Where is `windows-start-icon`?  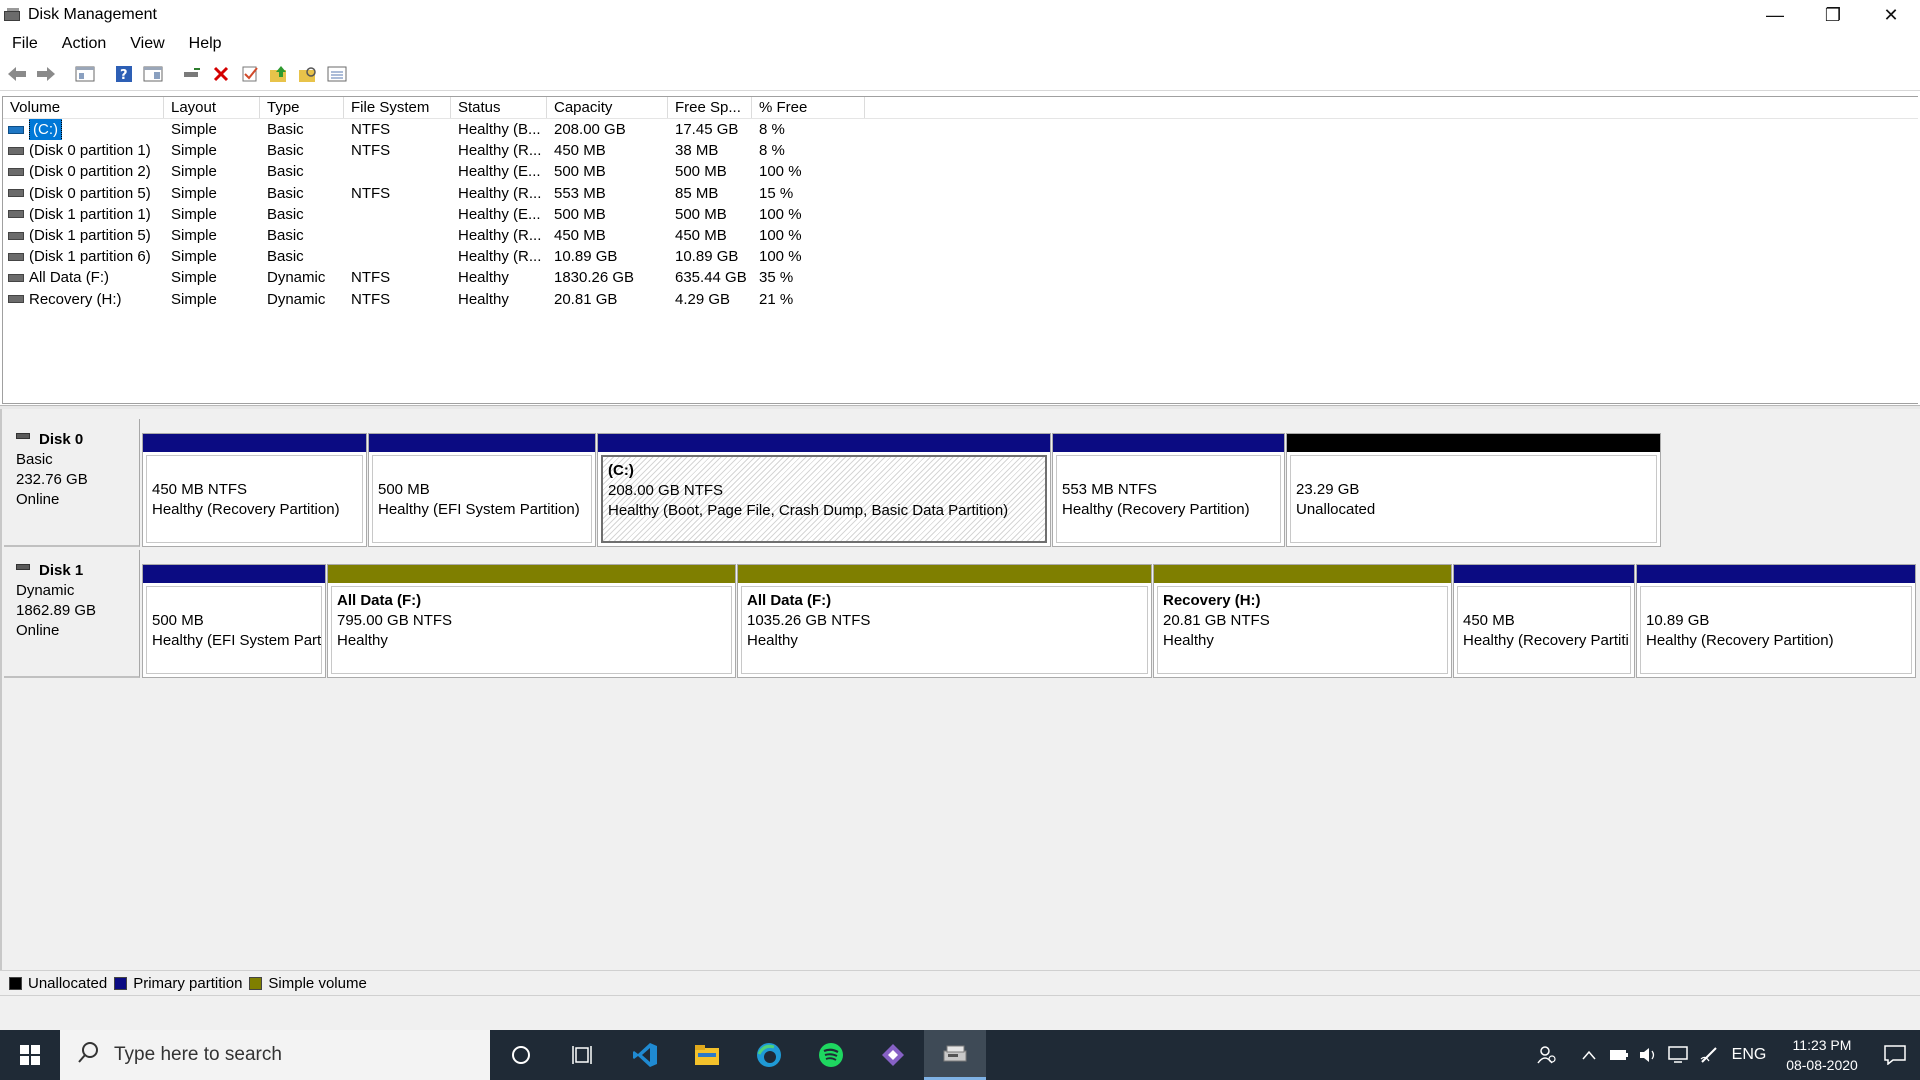
windows-start-icon is located at coordinates (30, 1055).